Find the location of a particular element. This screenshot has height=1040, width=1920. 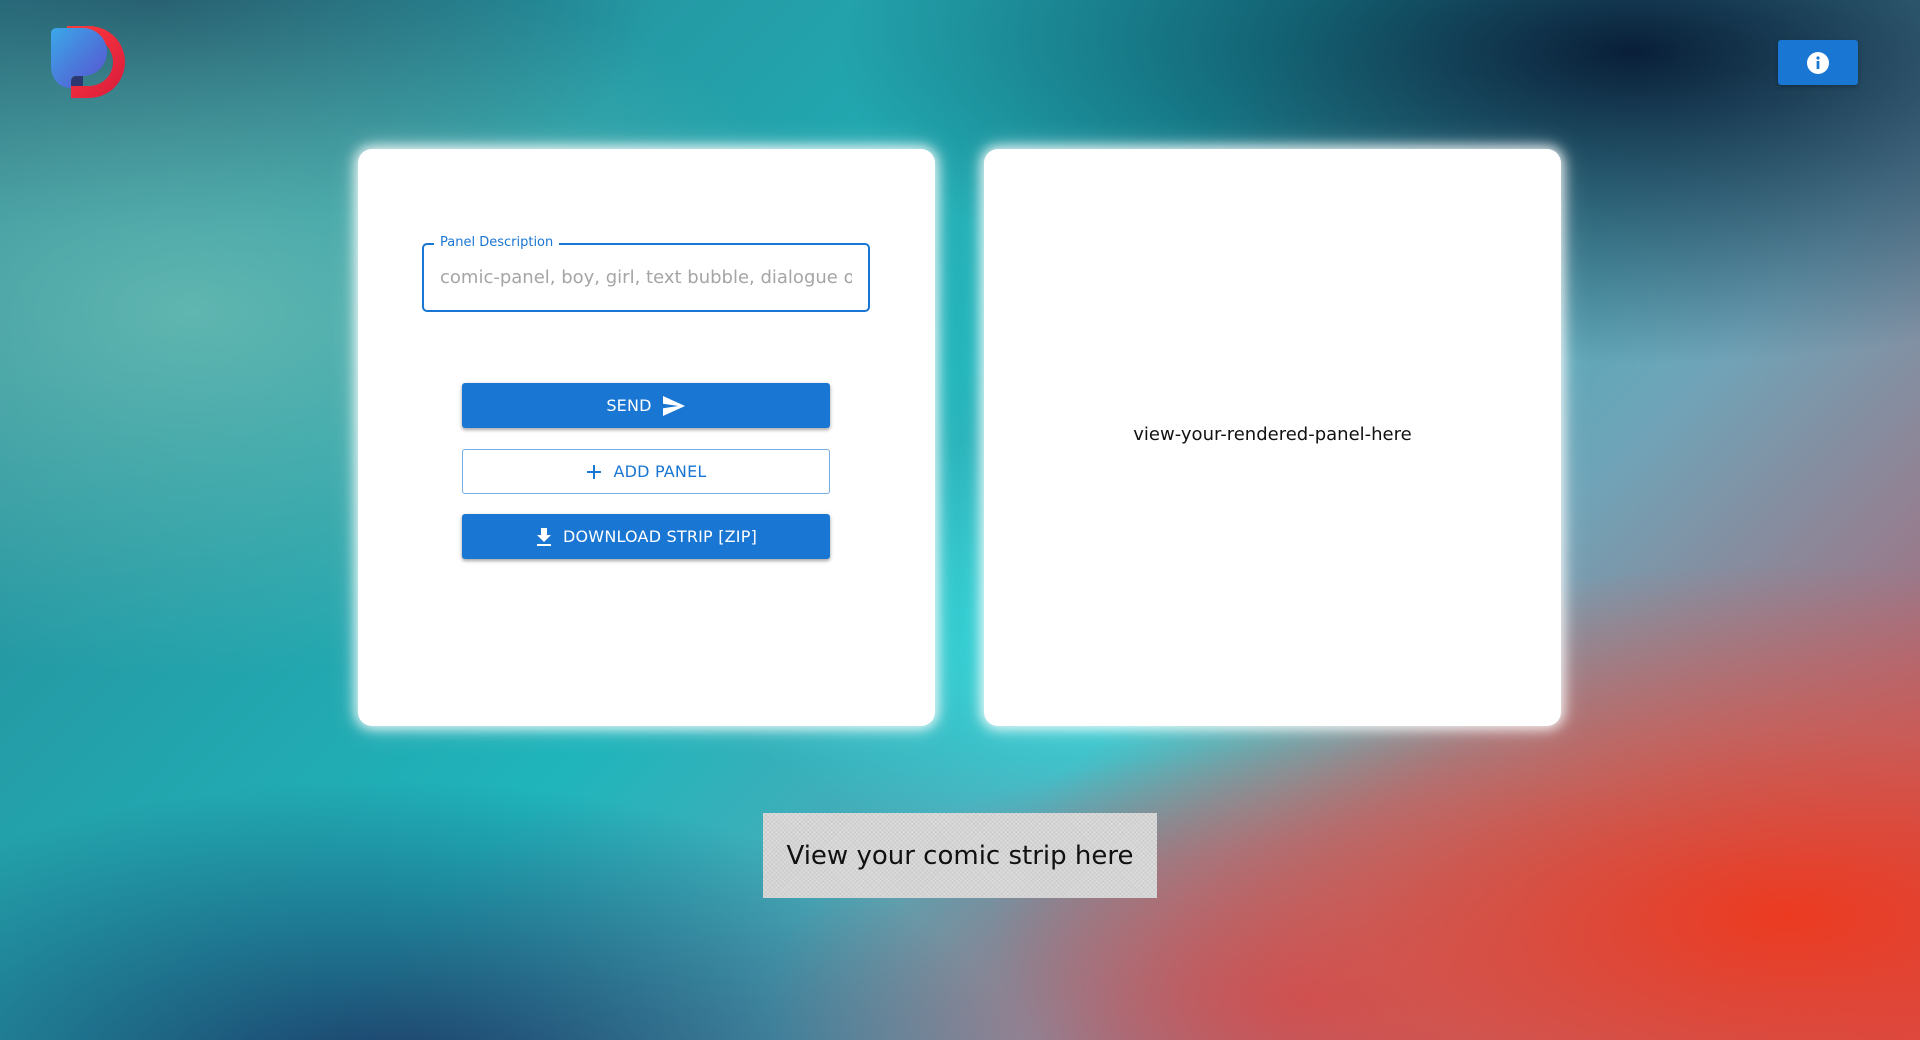

send-button: SEND is located at coordinates (646, 405).